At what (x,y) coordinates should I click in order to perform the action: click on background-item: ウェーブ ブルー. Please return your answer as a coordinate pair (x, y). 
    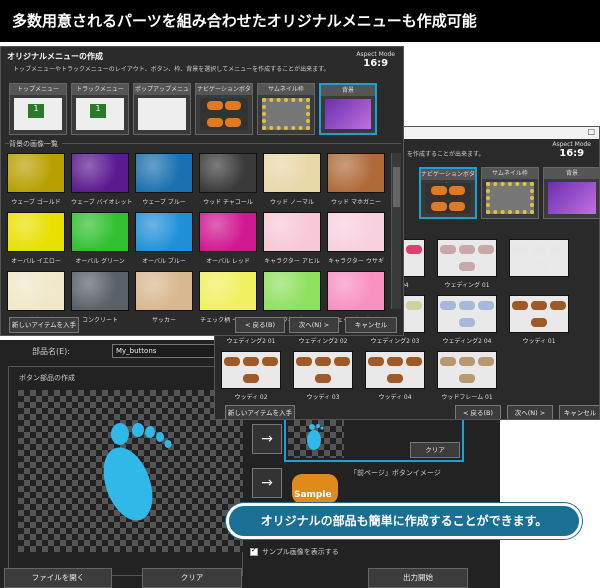
    Looking at the image, I should click on (164, 179).